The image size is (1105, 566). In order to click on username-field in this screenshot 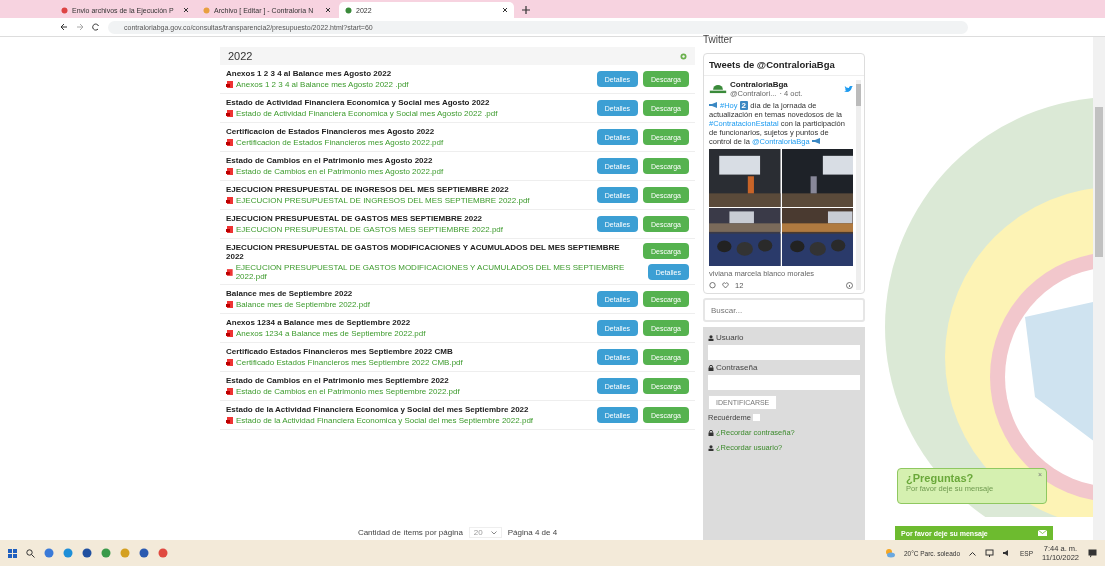, I will do `click(784, 352)`.